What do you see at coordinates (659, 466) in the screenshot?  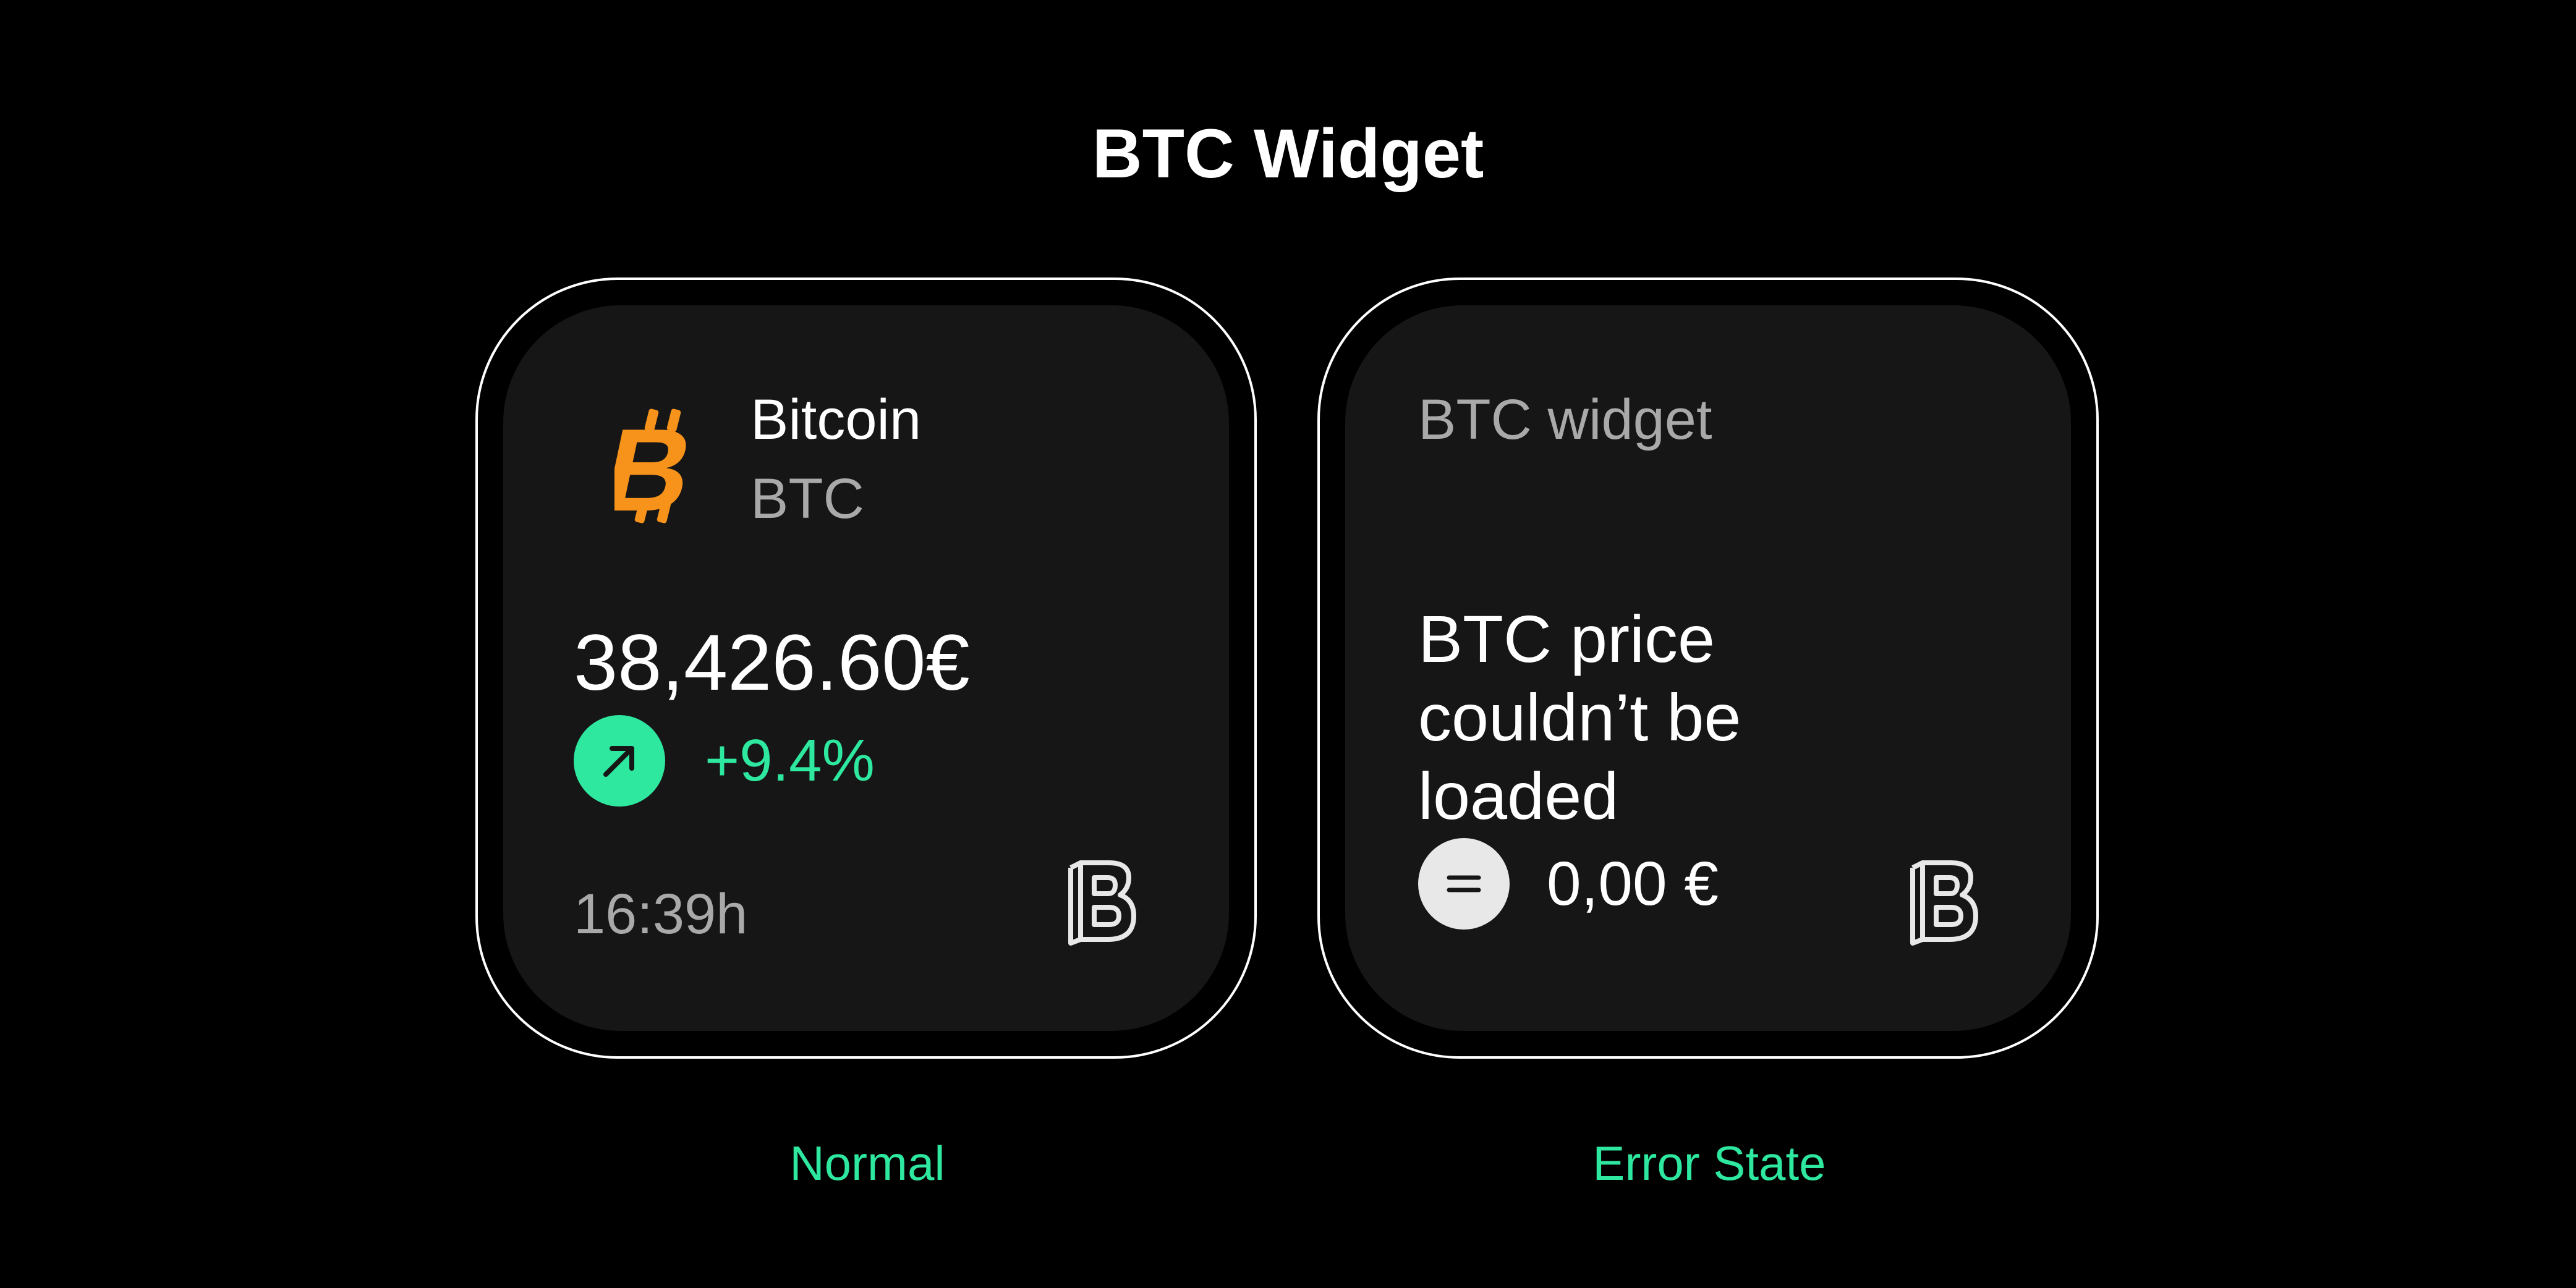 I see `svg-text: B` at bounding box center [659, 466].